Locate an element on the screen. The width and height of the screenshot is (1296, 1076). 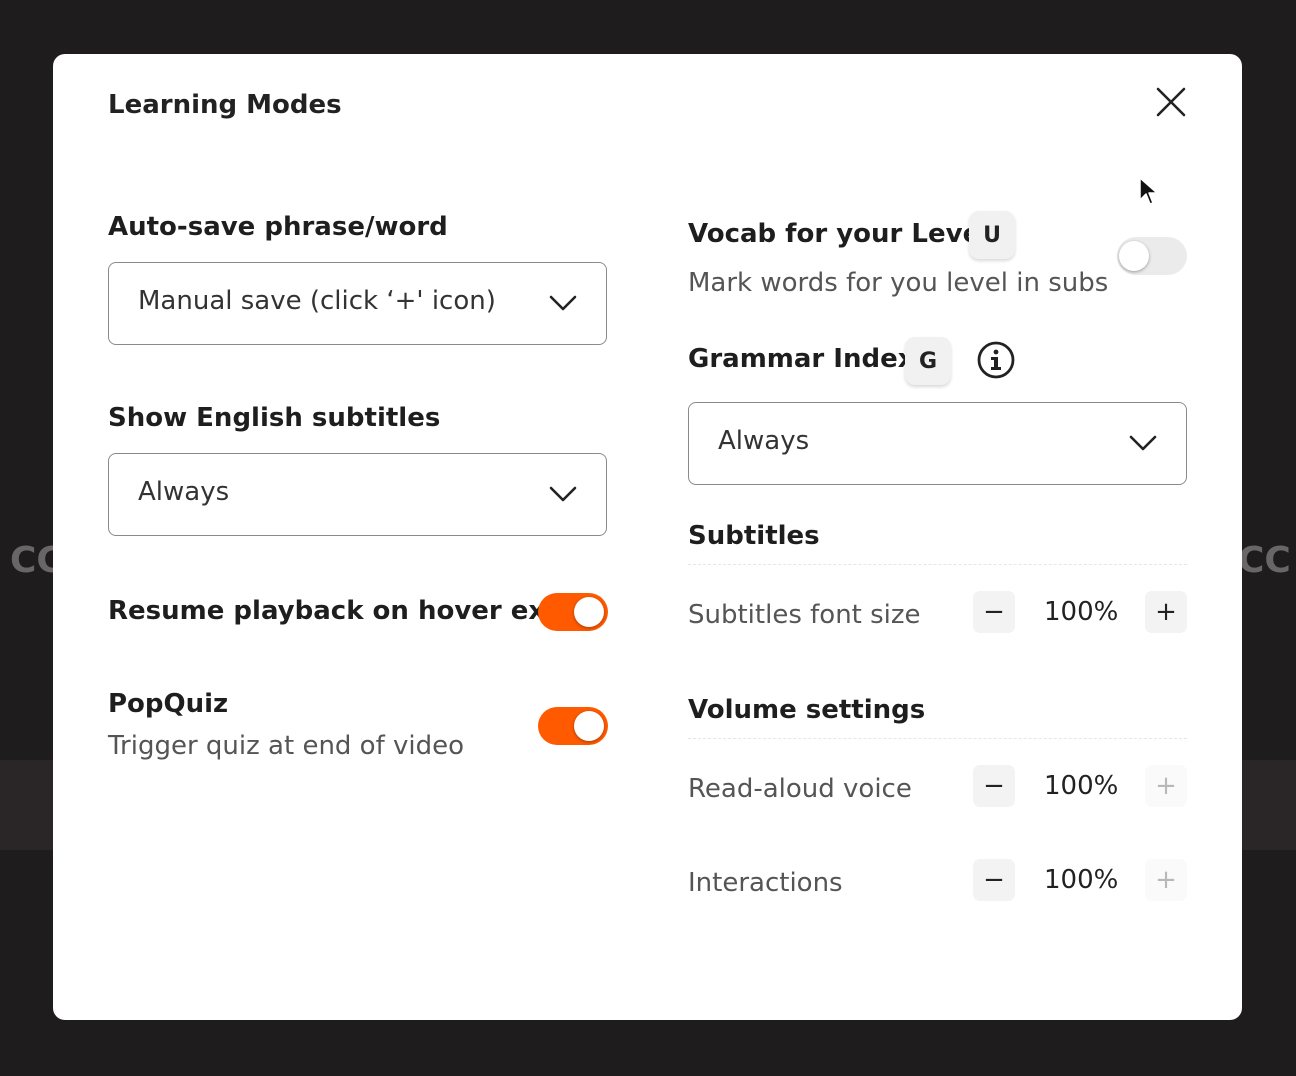
read-aloud-value: 100% is located at coordinates (1081, 786).